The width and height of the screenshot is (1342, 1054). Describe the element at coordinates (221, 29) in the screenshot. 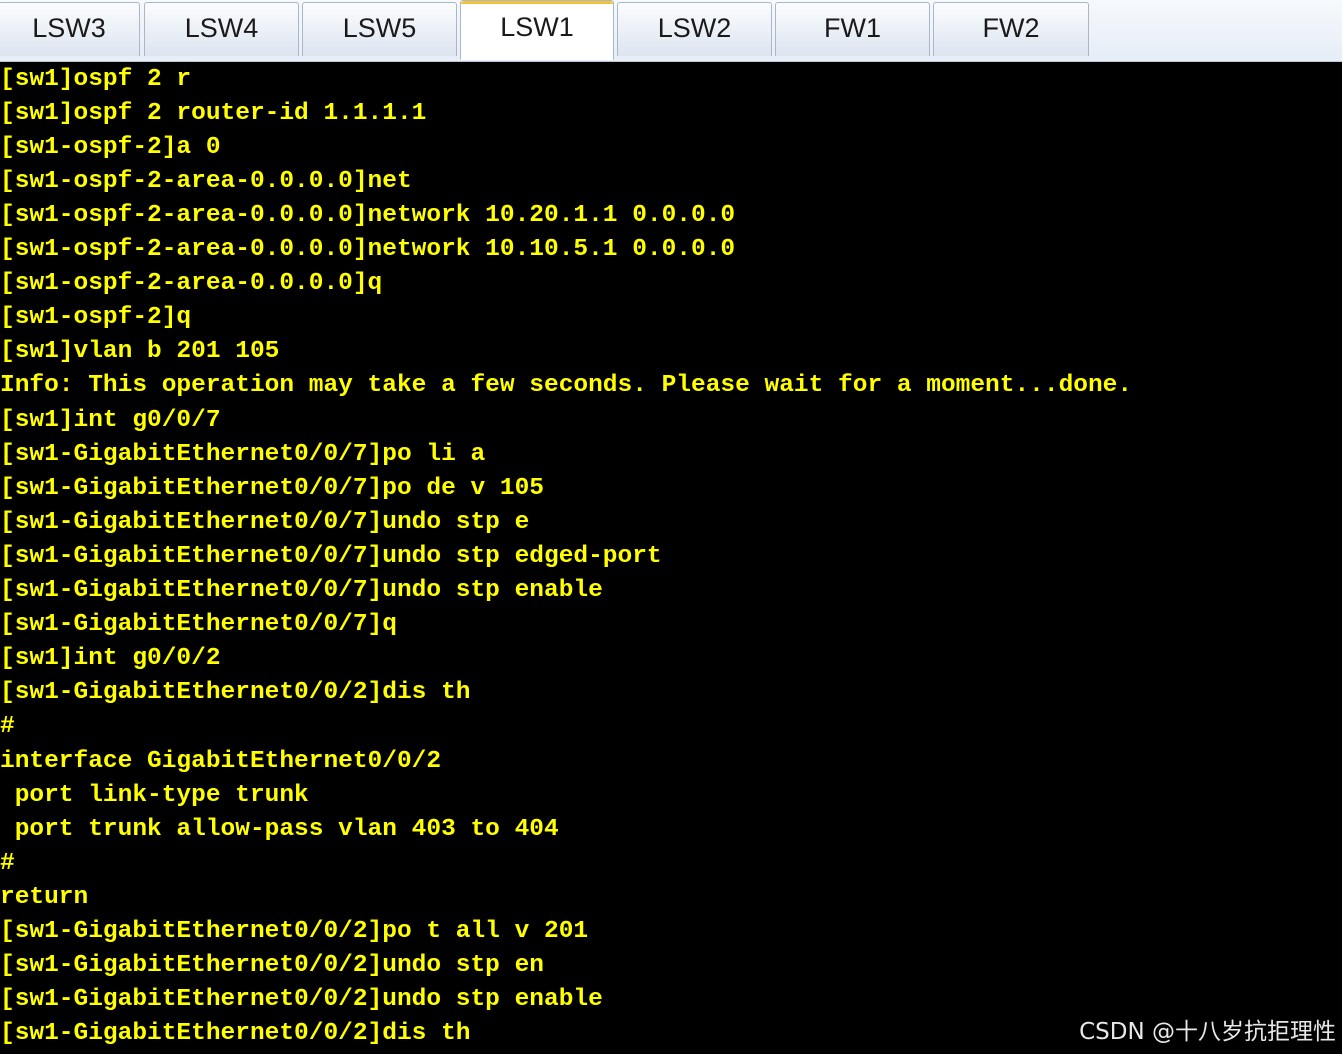

I see `tab-lsw4: LSW4` at that location.